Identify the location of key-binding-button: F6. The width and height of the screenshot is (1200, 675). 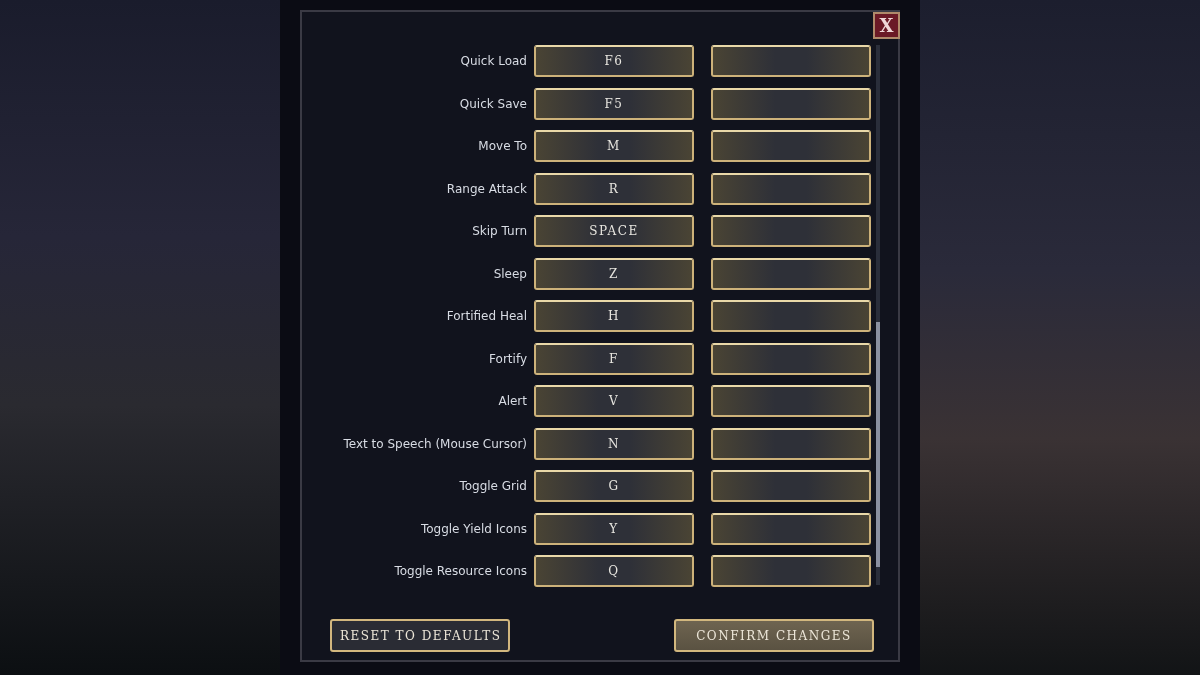
(614, 61).